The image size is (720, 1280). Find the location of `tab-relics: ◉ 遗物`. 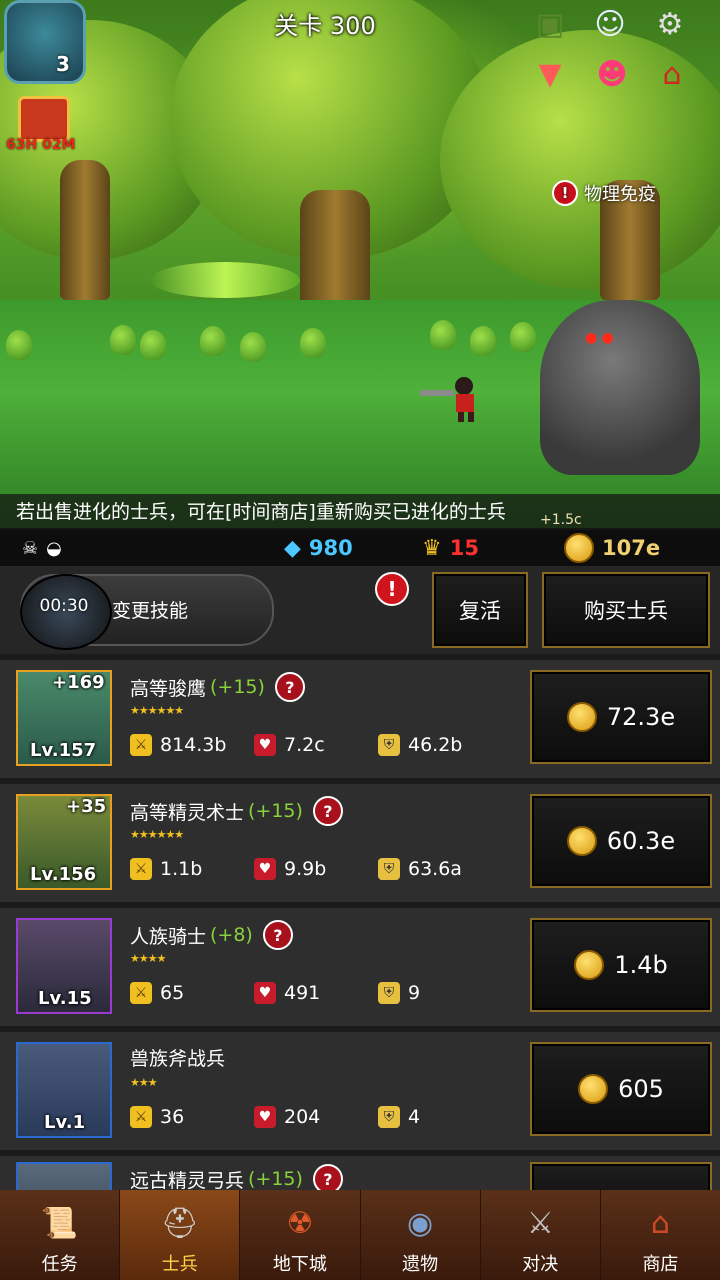

tab-relics: ◉ 遗物 is located at coordinates (421, 1235).